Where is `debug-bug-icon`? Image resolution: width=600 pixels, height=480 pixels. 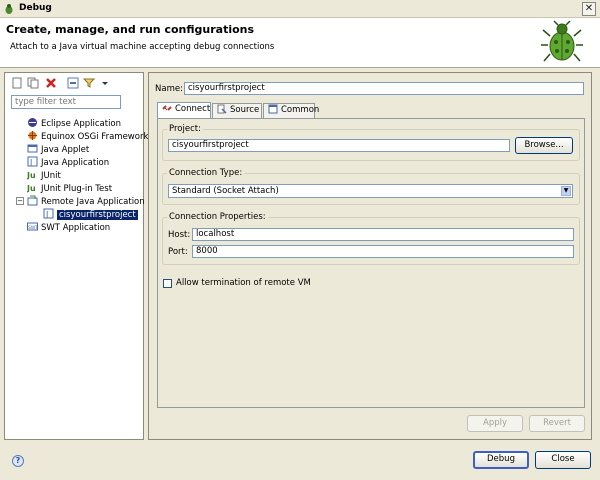 debug-bug-icon is located at coordinates (562, 41).